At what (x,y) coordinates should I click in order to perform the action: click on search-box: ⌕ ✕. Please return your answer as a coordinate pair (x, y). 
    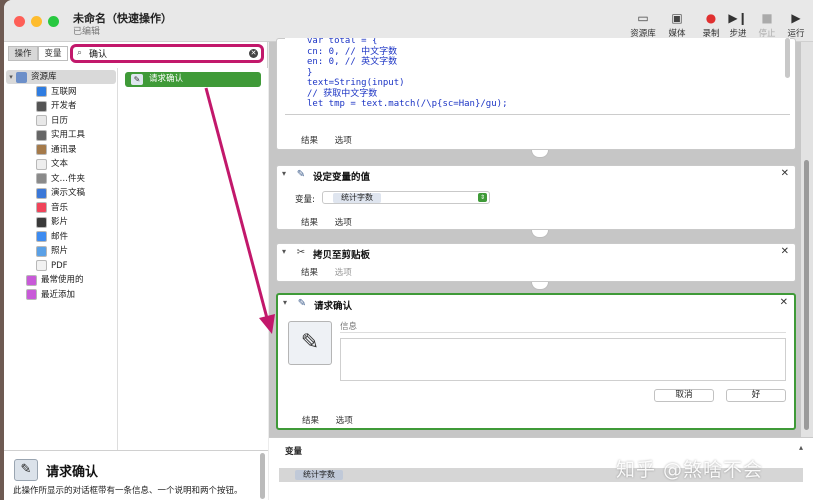
    Looking at the image, I should click on (167, 53).